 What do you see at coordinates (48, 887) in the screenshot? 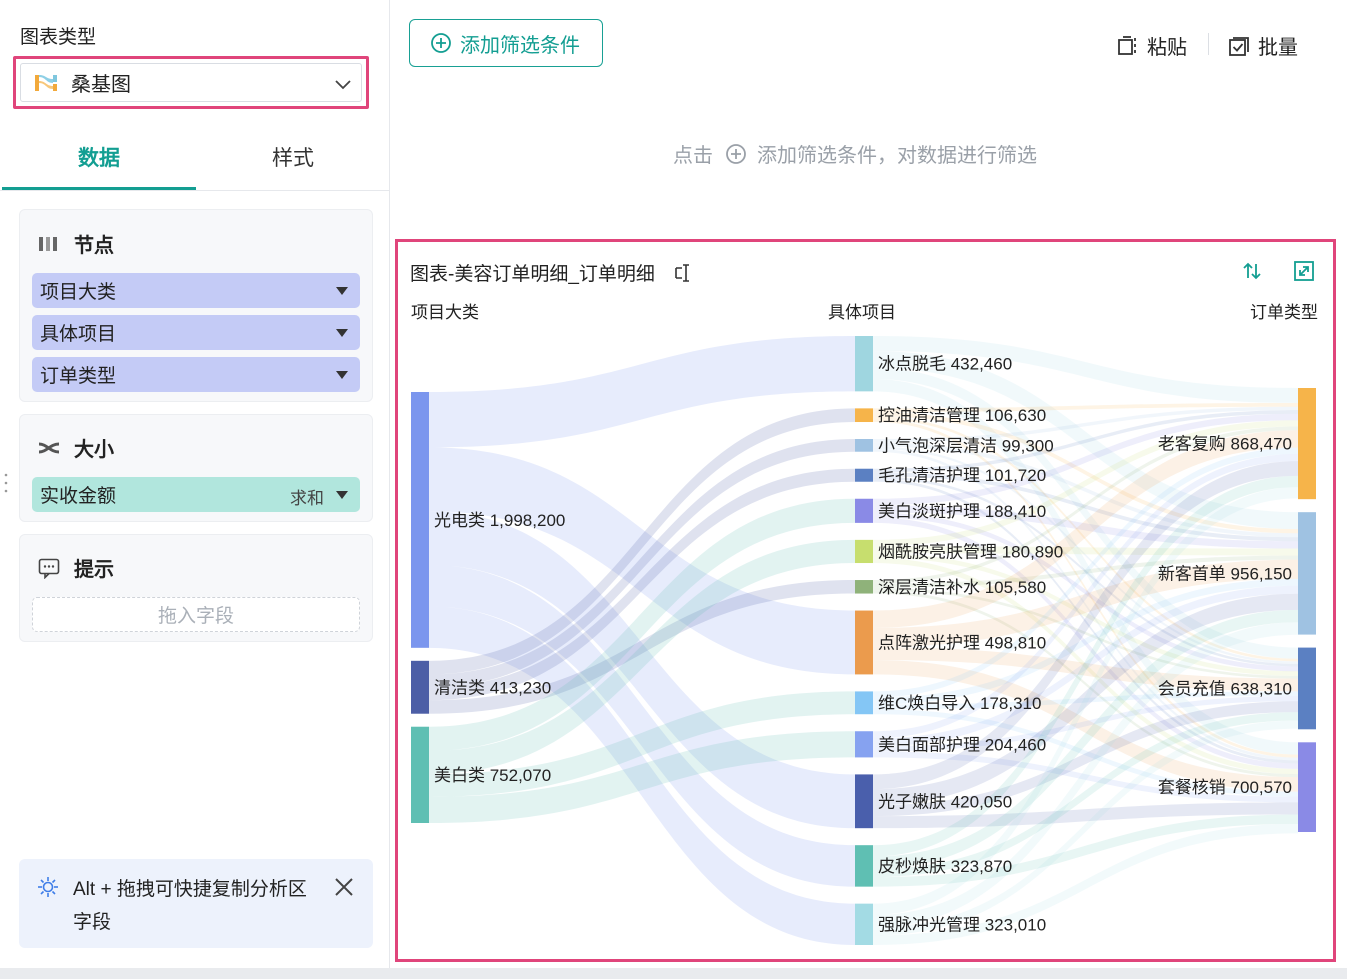
I see `sparkle-icon` at bounding box center [48, 887].